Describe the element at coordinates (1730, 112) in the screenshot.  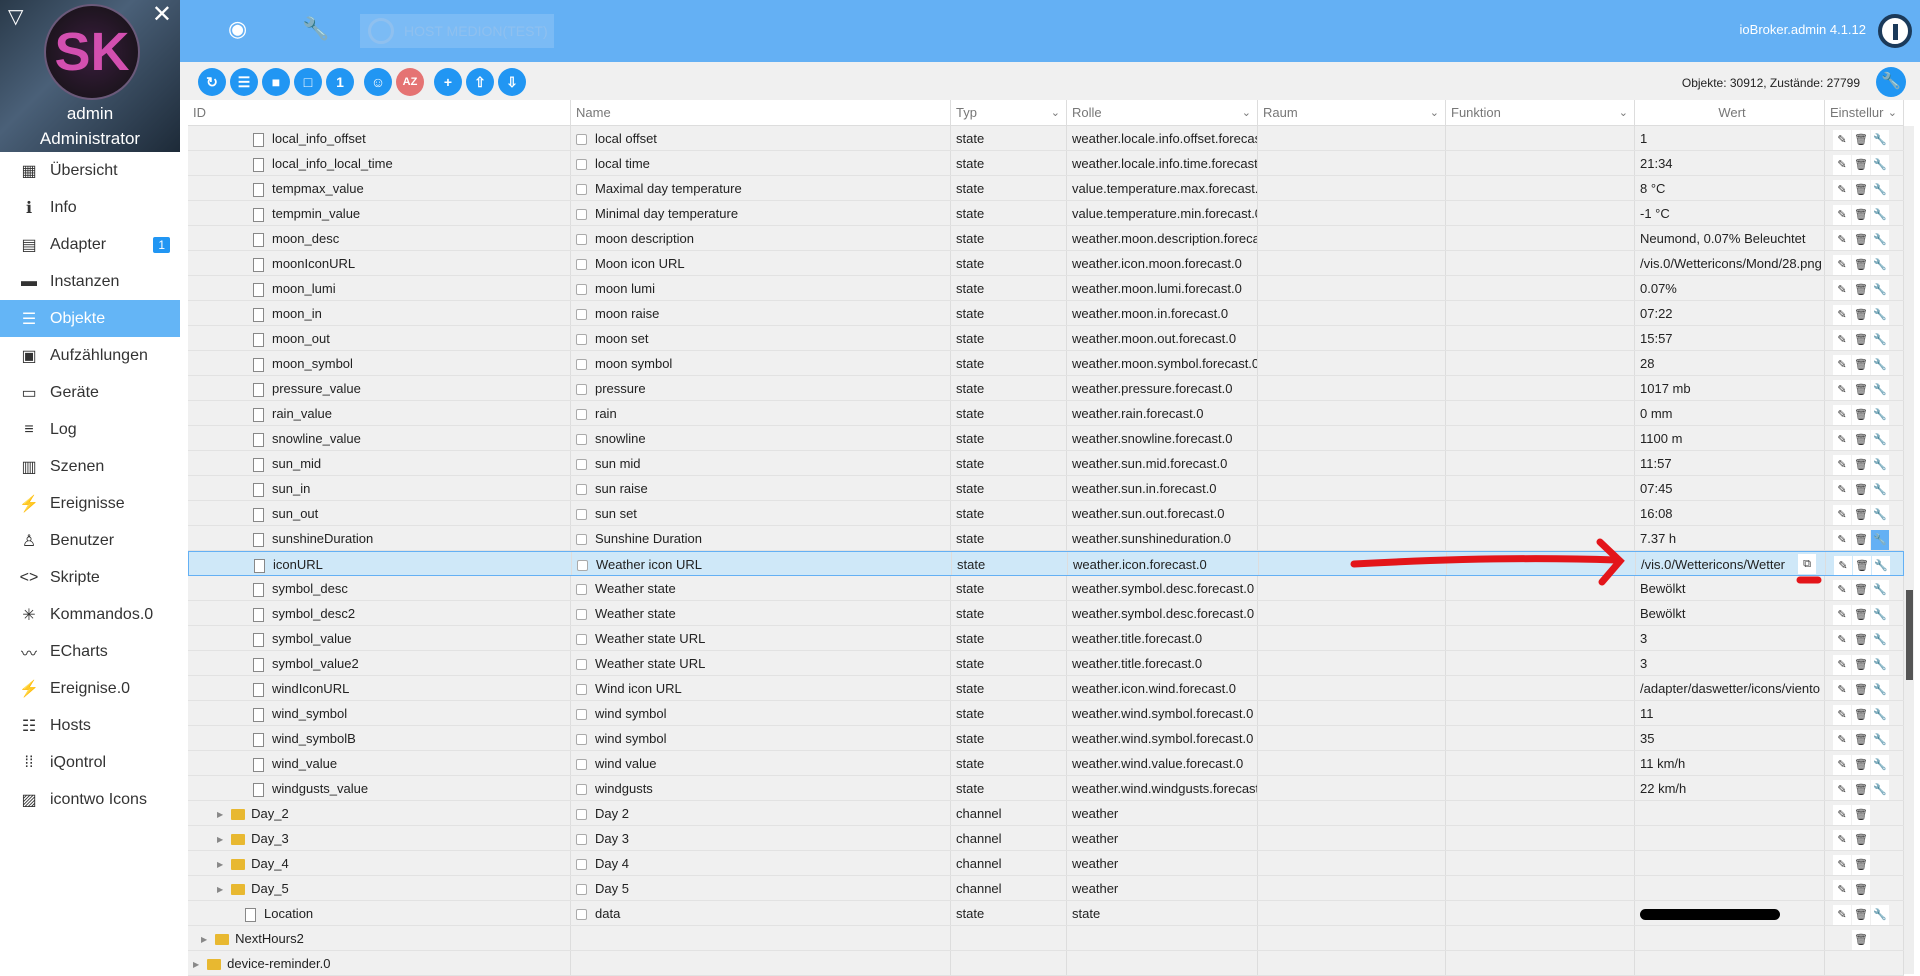
I see `column-header-wert: Wert` at that location.